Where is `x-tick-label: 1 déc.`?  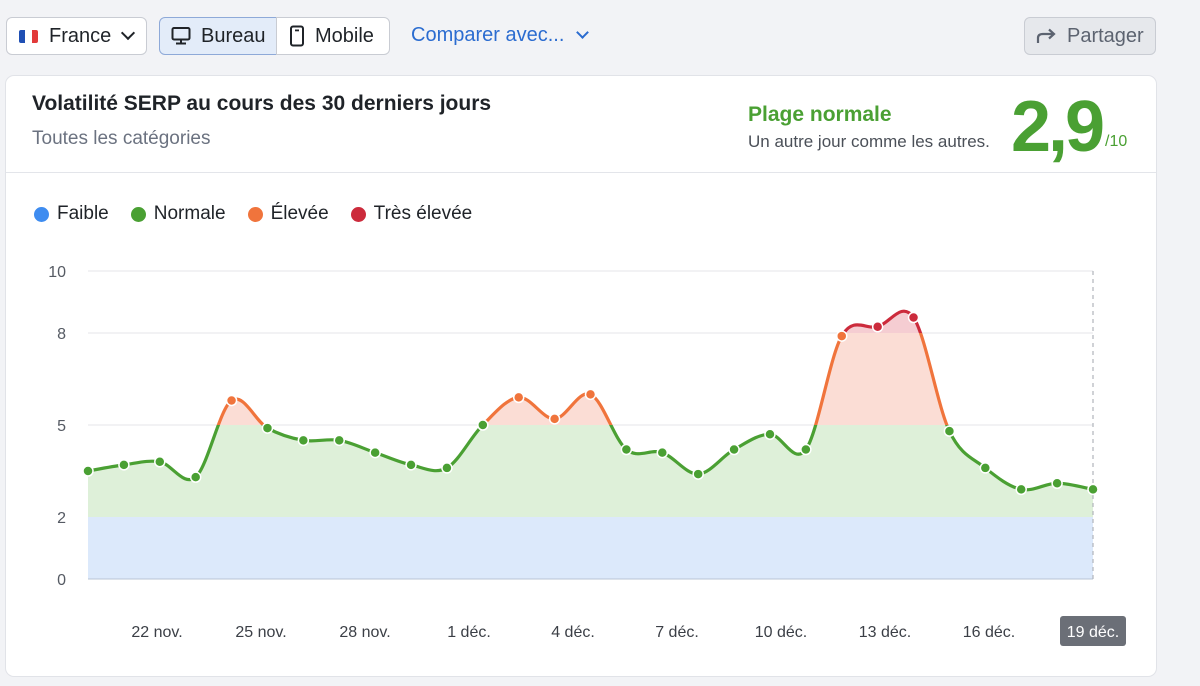 x-tick-label: 1 déc. is located at coordinates (469, 632).